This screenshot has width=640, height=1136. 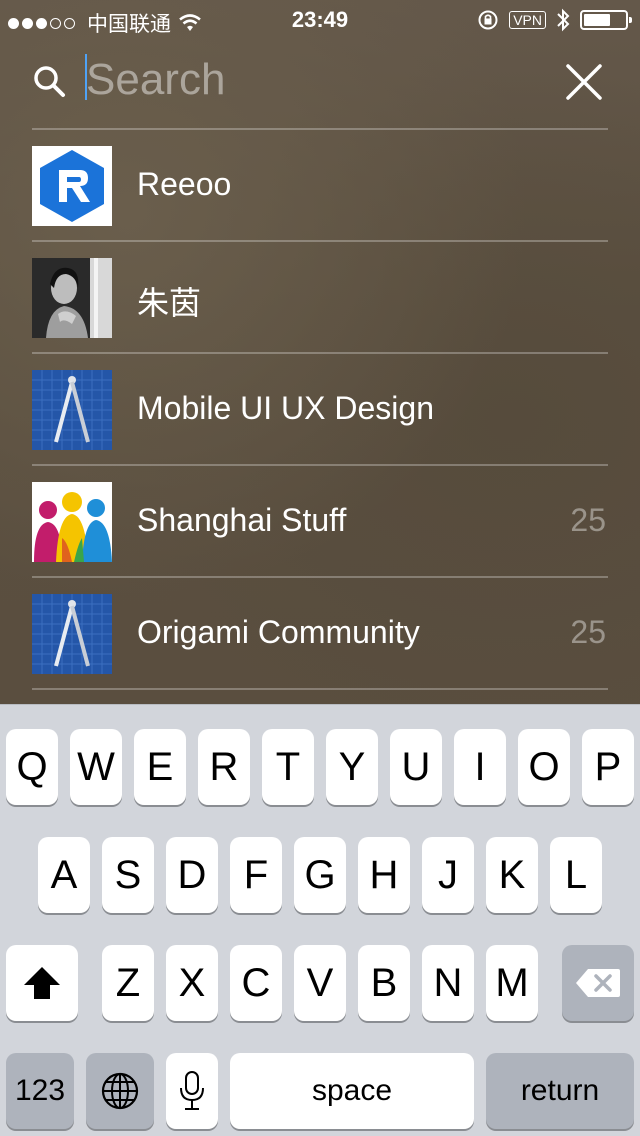 I want to click on list-item: 朱茵, so click(x=320, y=298).